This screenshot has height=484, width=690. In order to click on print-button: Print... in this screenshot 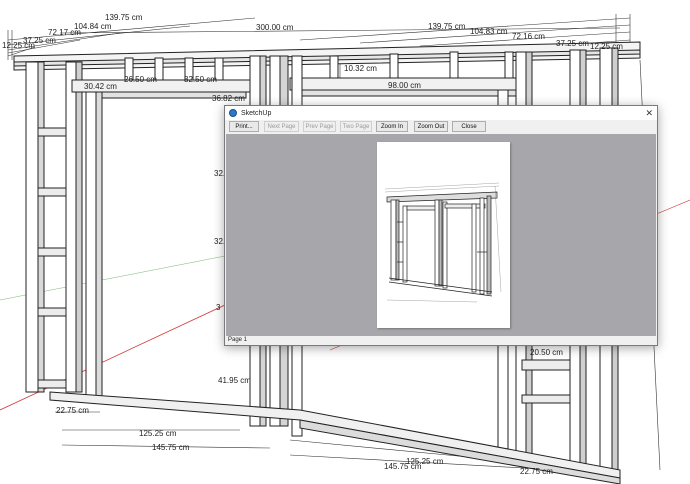, I will do `click(244, 126)`.